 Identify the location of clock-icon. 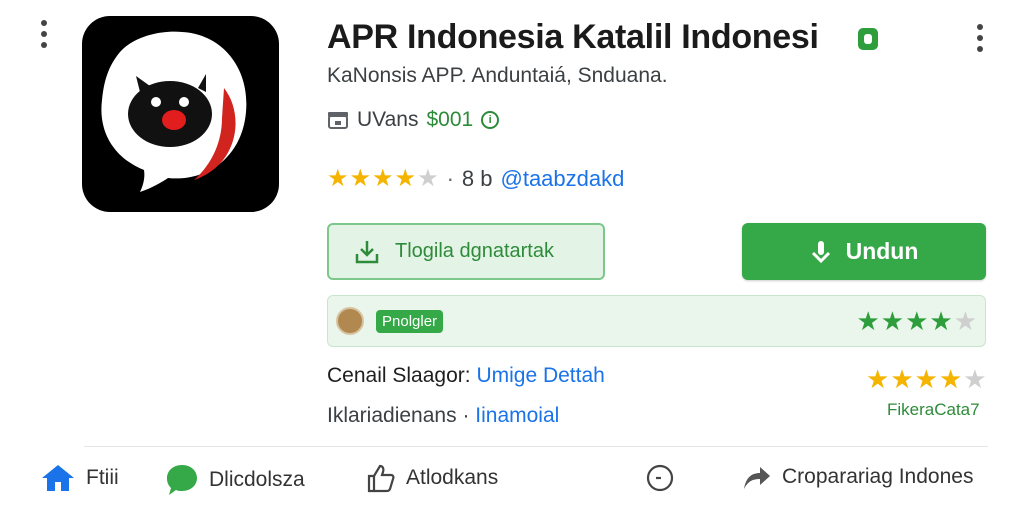
(660, 478).